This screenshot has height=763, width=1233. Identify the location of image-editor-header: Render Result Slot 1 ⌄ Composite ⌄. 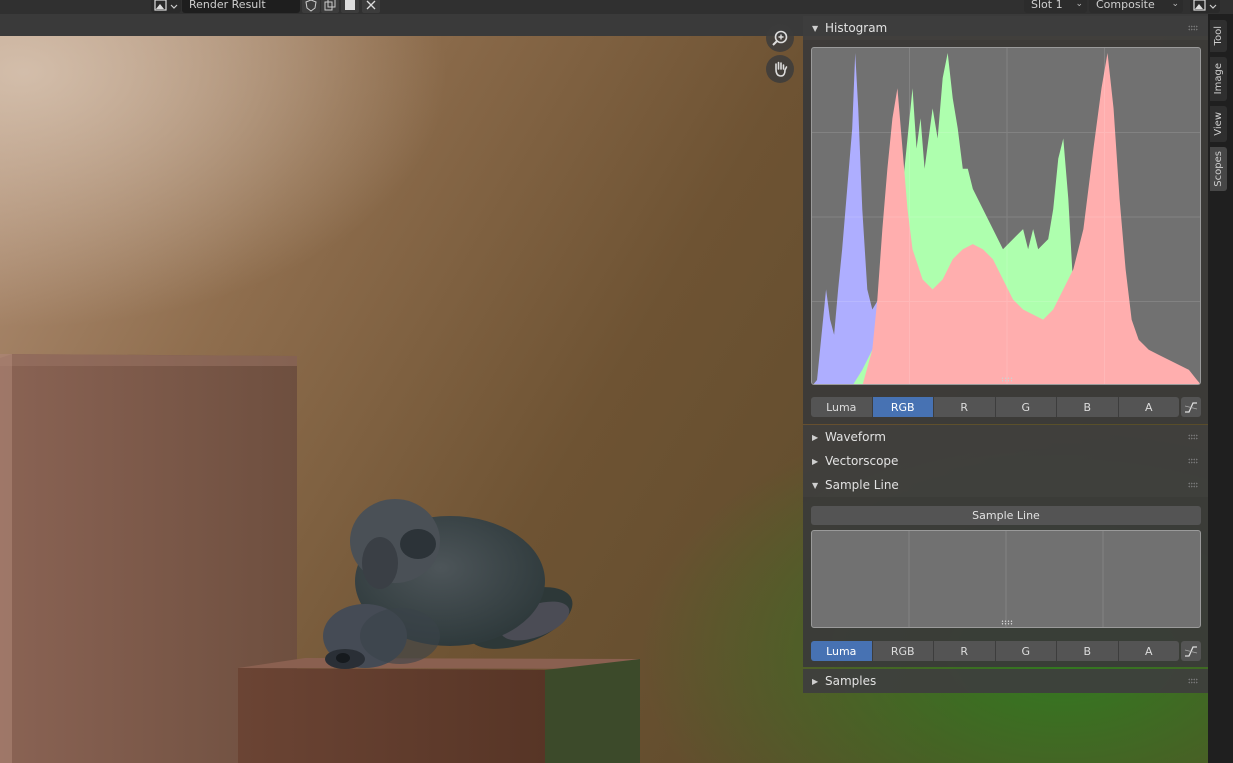
(616, 7).